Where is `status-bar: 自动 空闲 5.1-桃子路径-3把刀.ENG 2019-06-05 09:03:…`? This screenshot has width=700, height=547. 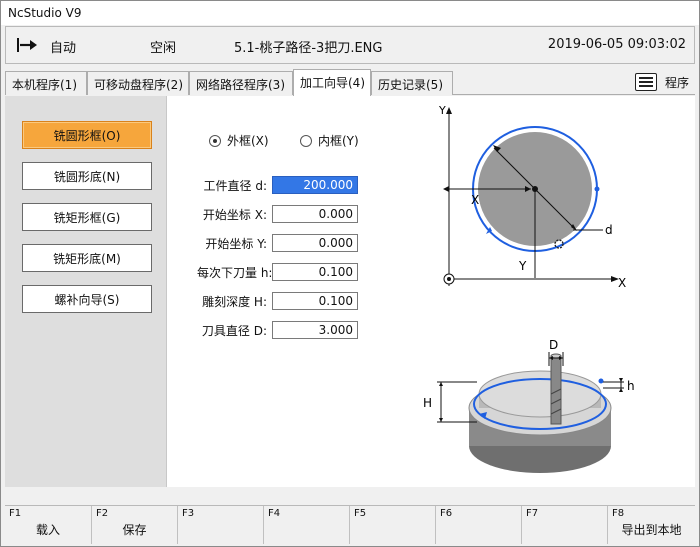
status-bar: 自动 空闲 5.1-桃子路径-3把刀.ENG 2019-06-05 09:03:… is located at coordinates (350, 45).